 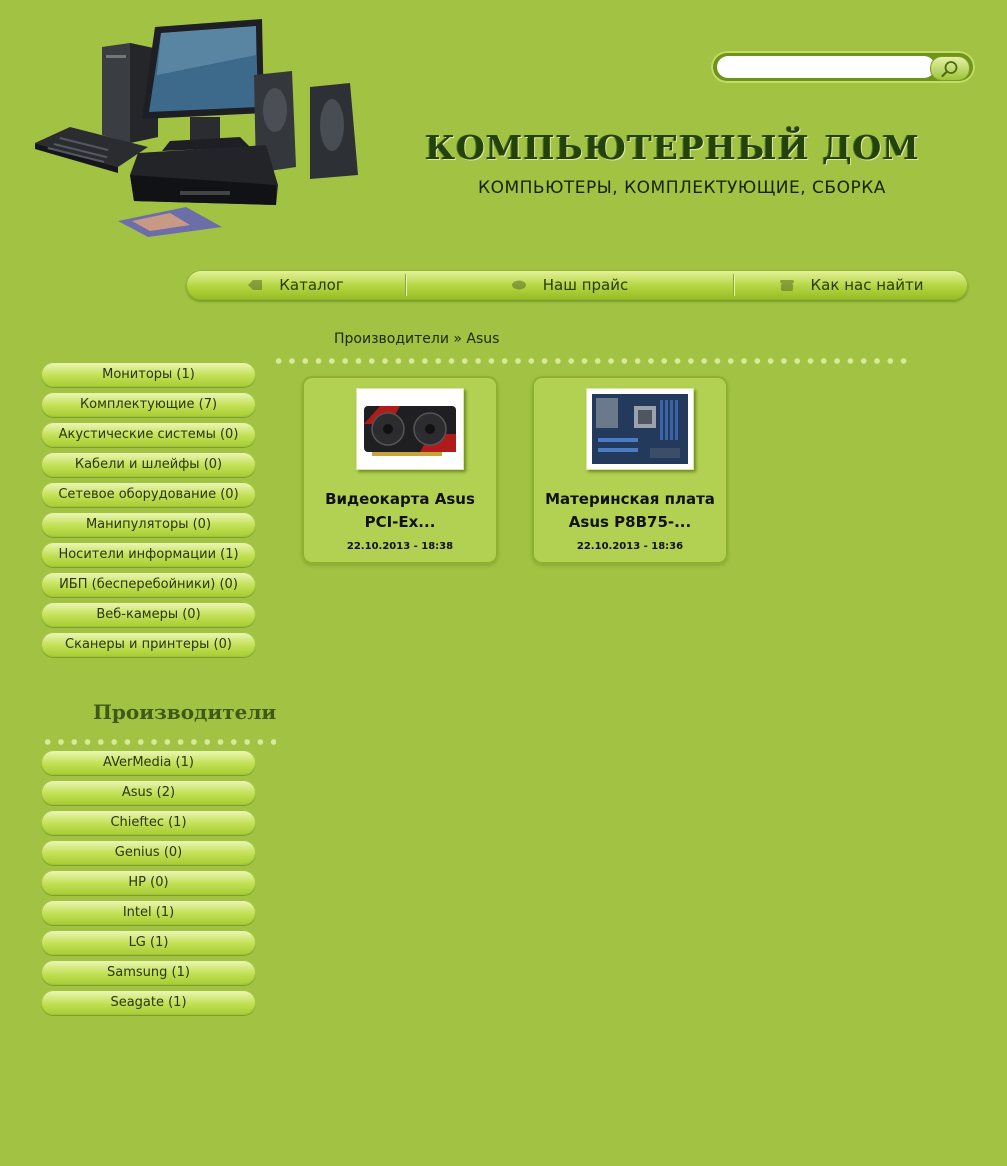 I want to click on product-title-line: Видеокарта Asus, so click(x=400, y=499).